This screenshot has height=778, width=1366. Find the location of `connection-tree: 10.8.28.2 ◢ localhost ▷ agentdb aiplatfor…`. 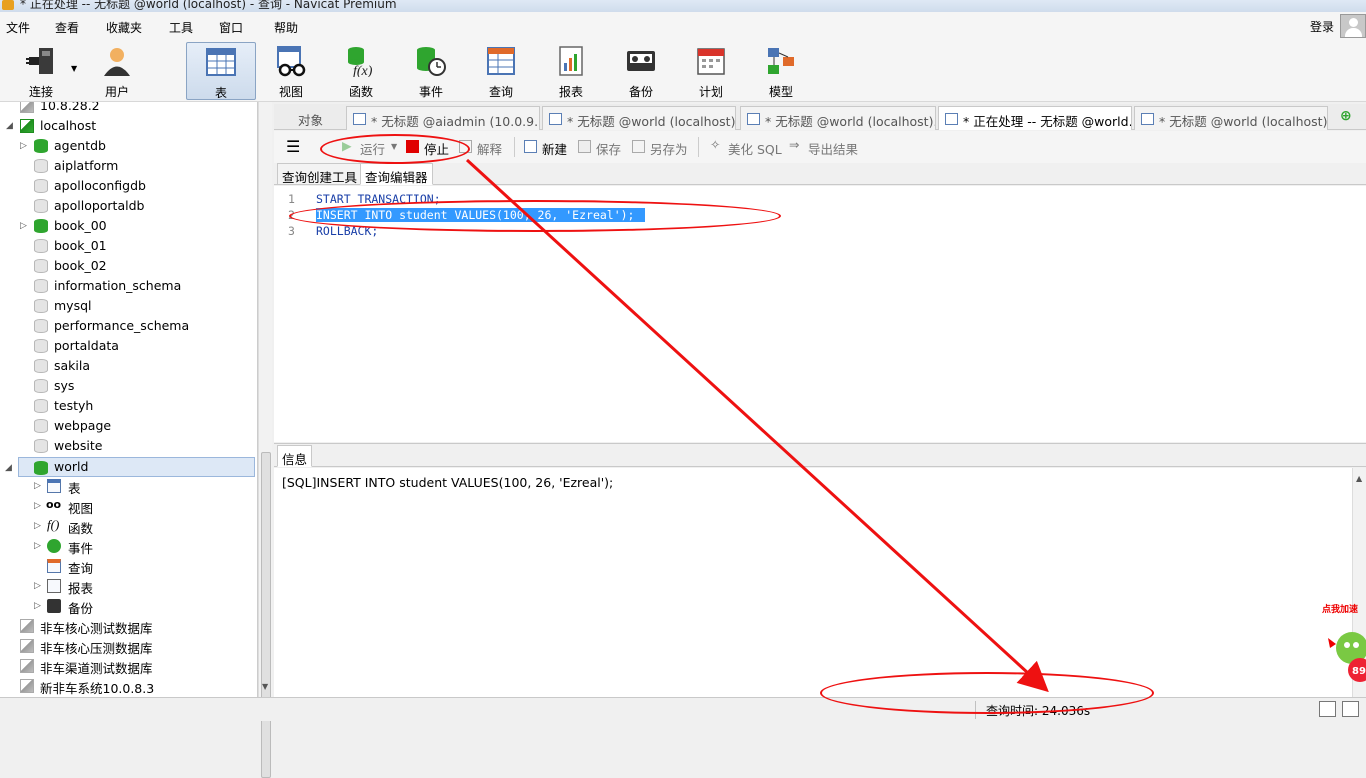

connection-tree: 10.8.28.2 ◢ localhost ▷ agentdb aiplatfor… is located at coordinates (129, 399).